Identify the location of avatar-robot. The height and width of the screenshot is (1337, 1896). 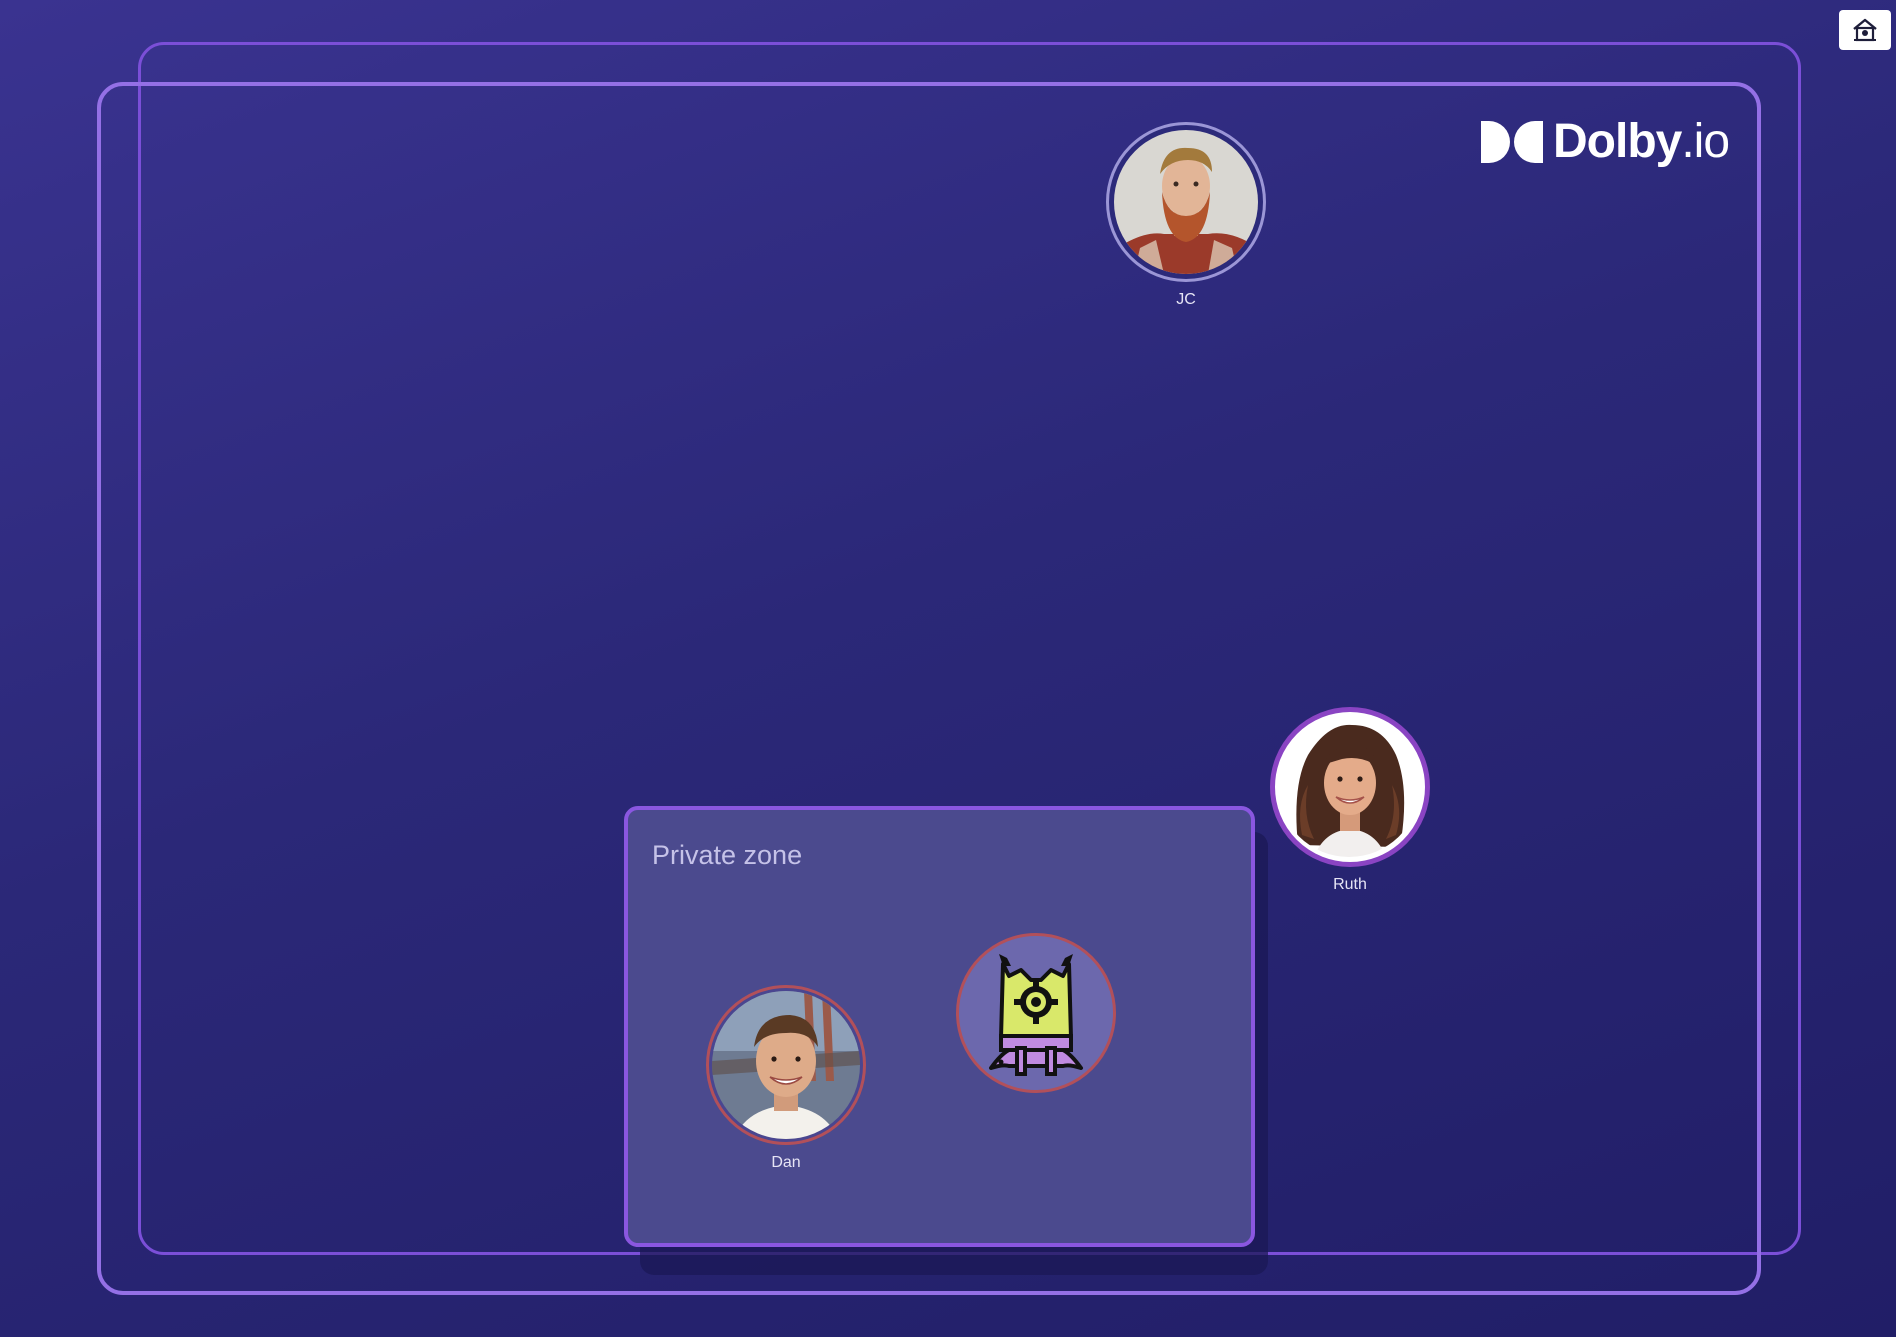
(1036, 1013).